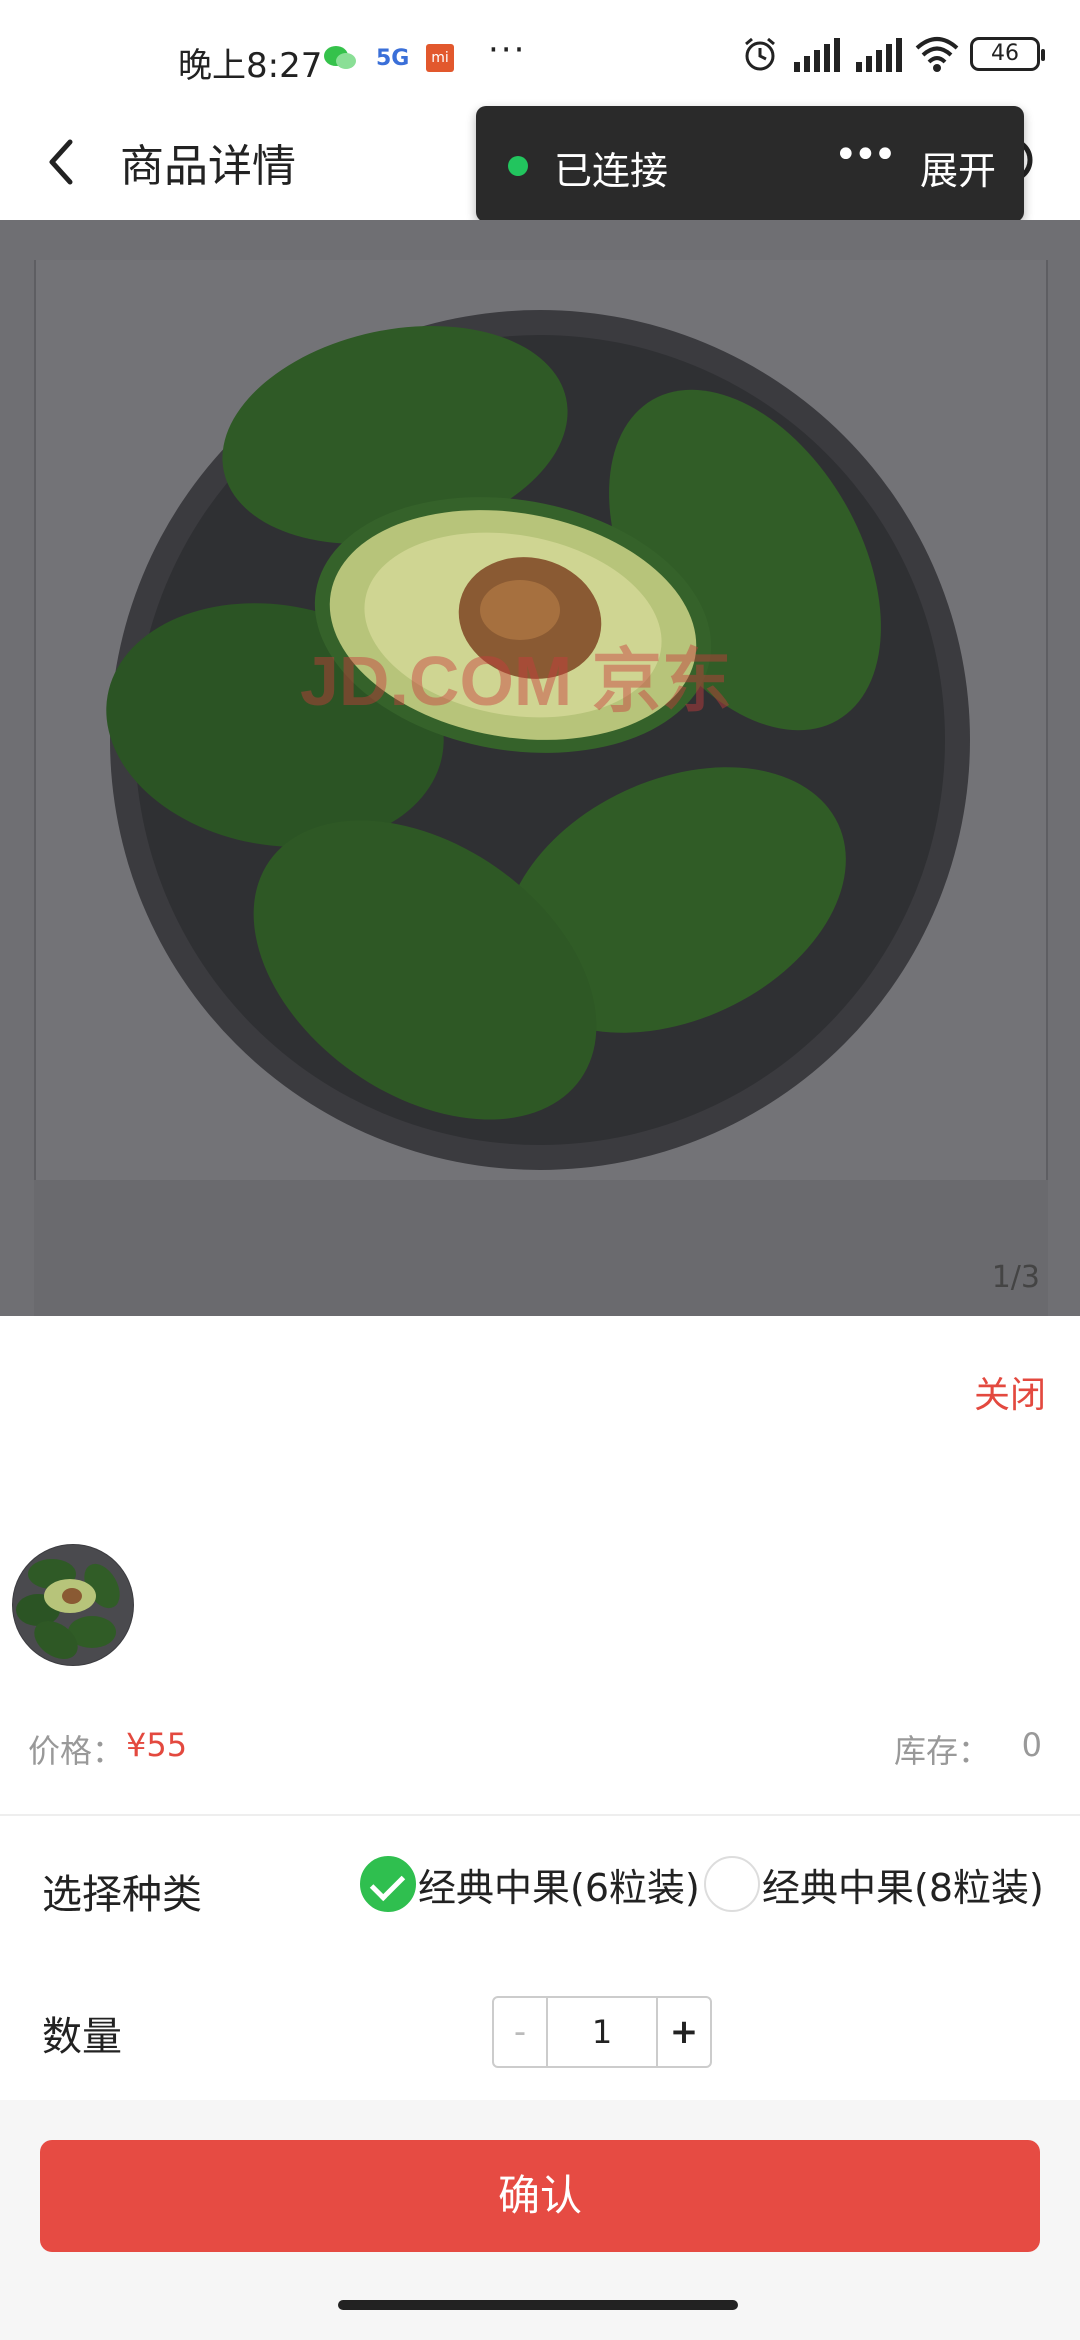 The image size is (1080, 2340). I want to click on price-label: 价格：, so click(76, 1751).